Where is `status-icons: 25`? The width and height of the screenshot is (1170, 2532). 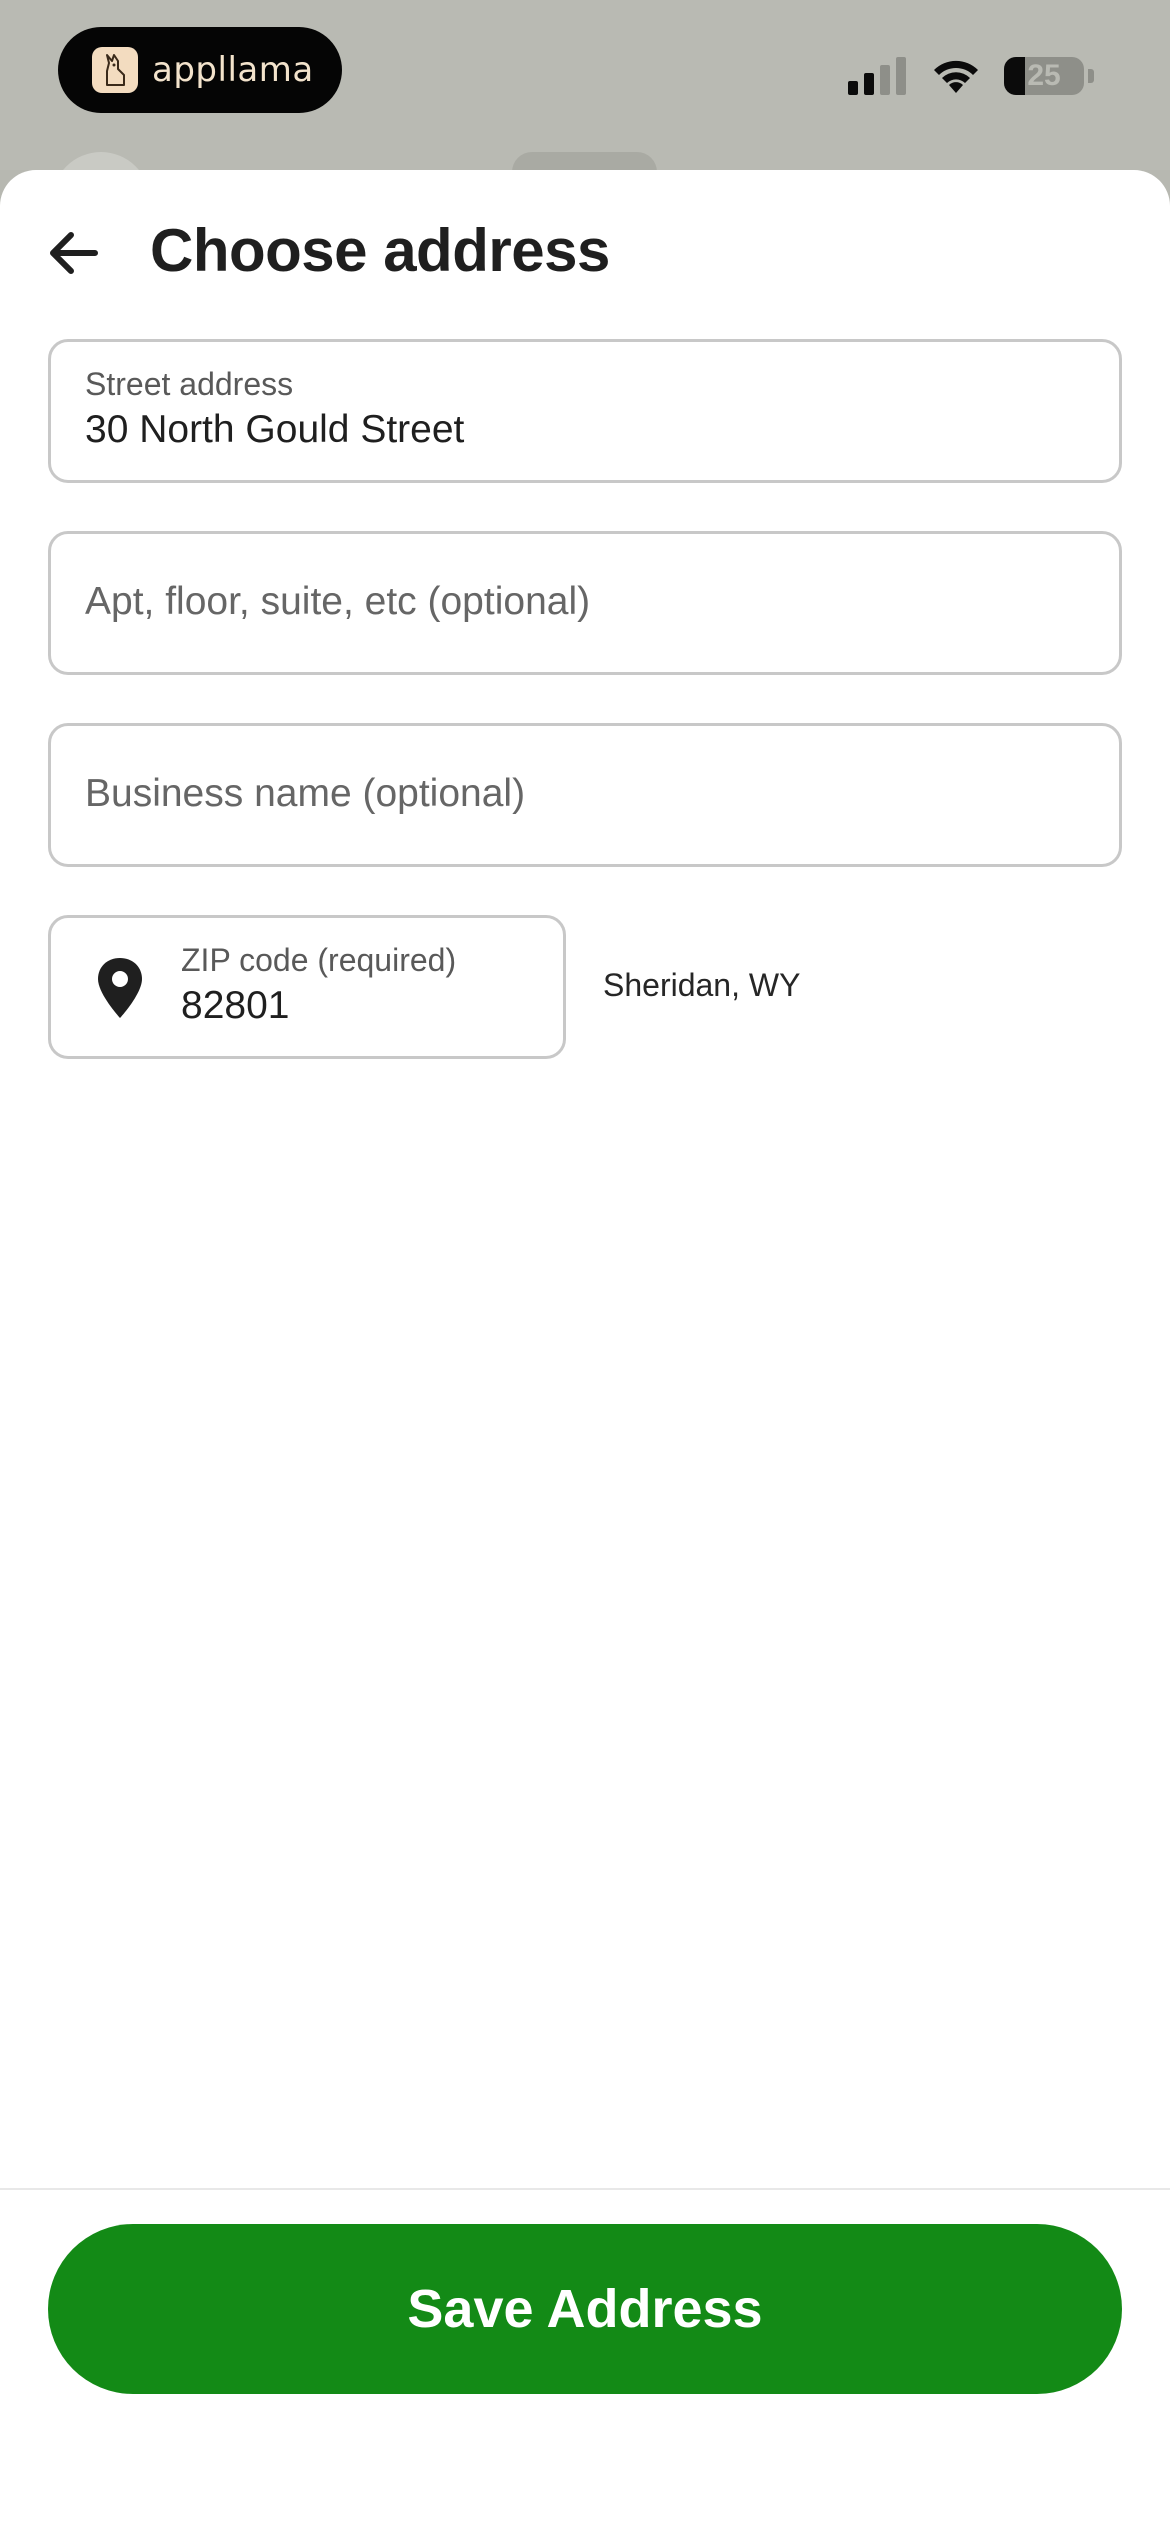 status-icons: 25 is located at coordinates (971, 76).